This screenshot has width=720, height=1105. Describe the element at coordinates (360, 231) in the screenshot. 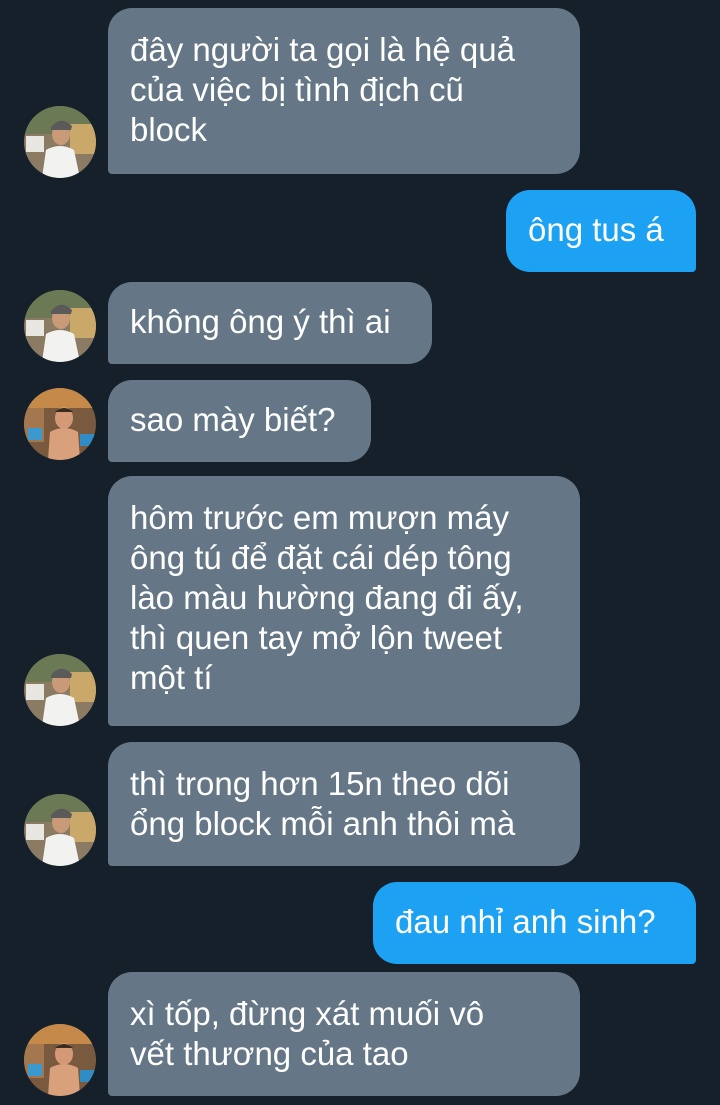

I see `message-row: ông tus á` at that location.